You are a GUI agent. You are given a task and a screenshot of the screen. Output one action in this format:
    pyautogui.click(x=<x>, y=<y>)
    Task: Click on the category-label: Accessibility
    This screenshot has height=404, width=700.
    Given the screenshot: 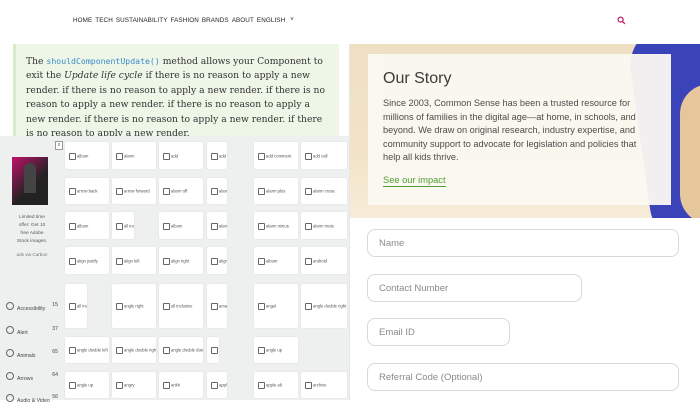 What is the action you would take?
    pyautogui.click(x=31, y=309)
    